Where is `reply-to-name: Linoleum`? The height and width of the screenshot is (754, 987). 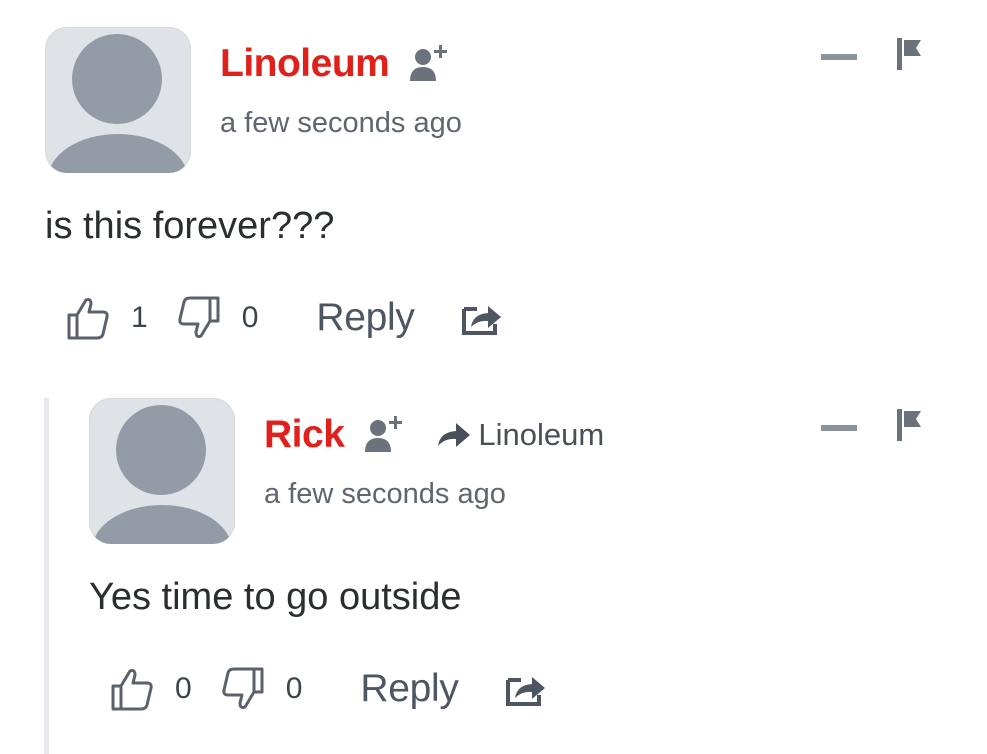
reply-to-name: Linoleum is located at coordinates (541, 434).